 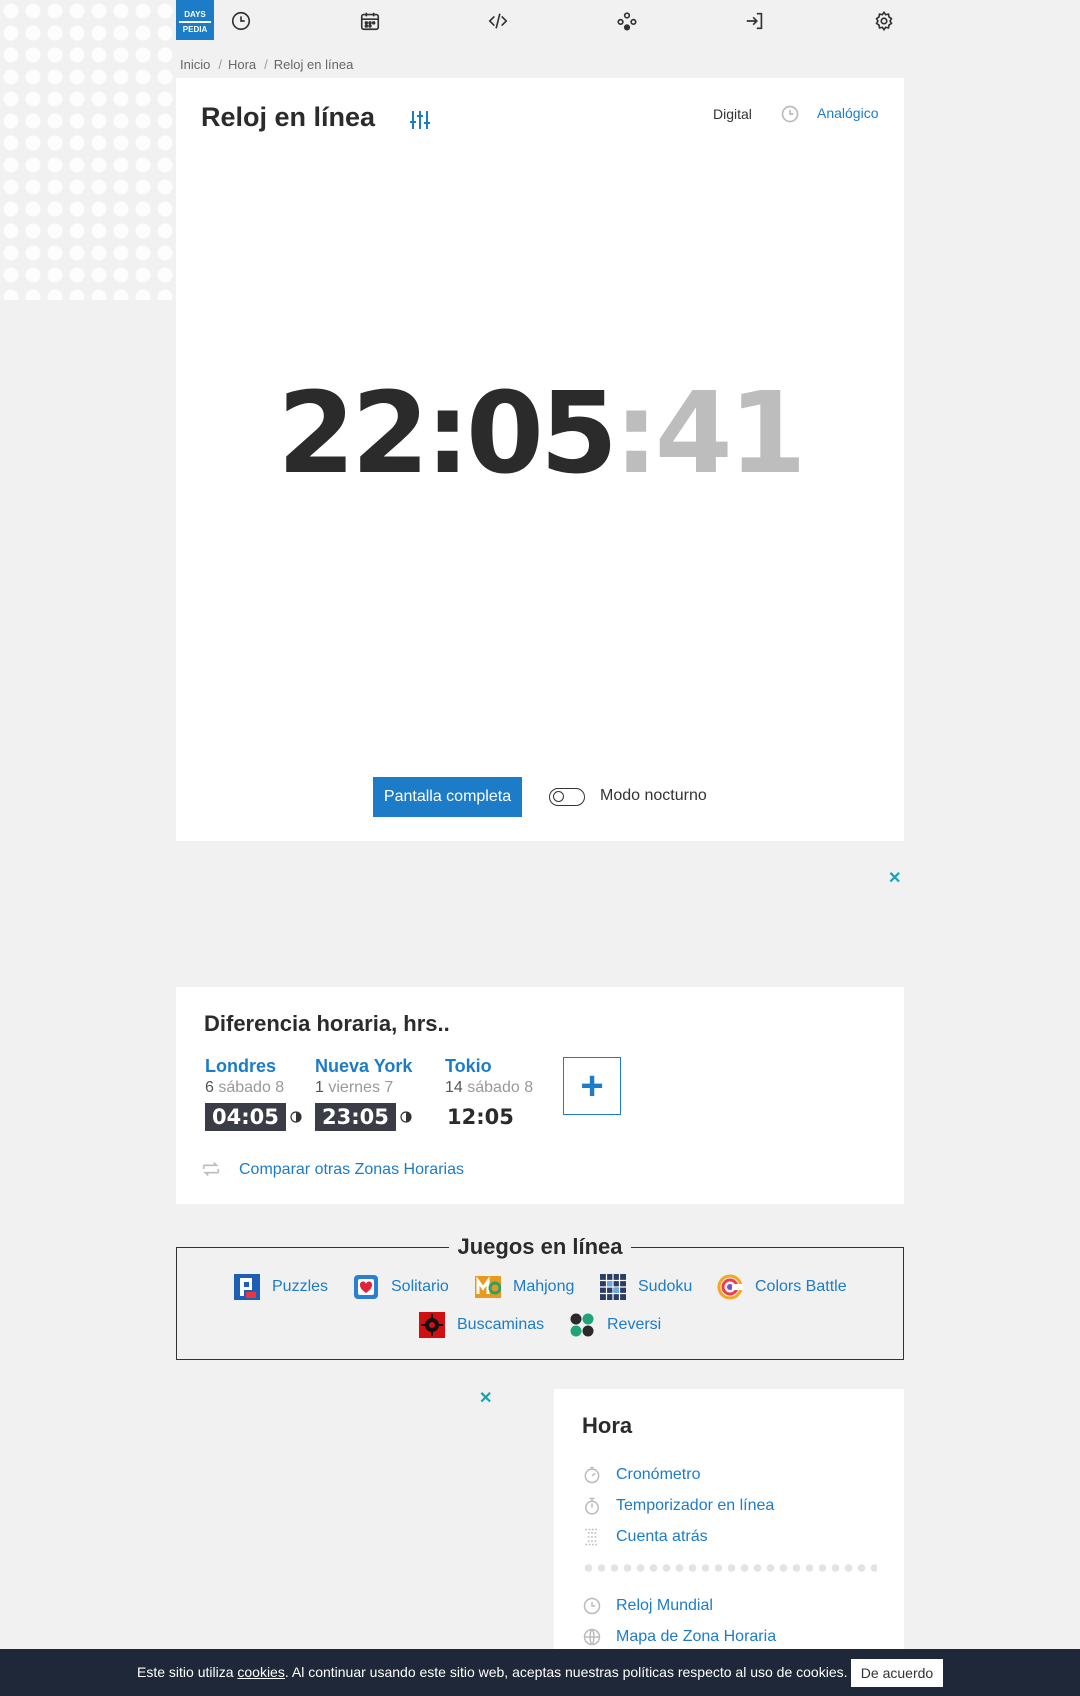 What do you see at coordinates (634, 1324) in the screenshot?
I see `game-label: Reversi` at bounding box center [634, 1324].